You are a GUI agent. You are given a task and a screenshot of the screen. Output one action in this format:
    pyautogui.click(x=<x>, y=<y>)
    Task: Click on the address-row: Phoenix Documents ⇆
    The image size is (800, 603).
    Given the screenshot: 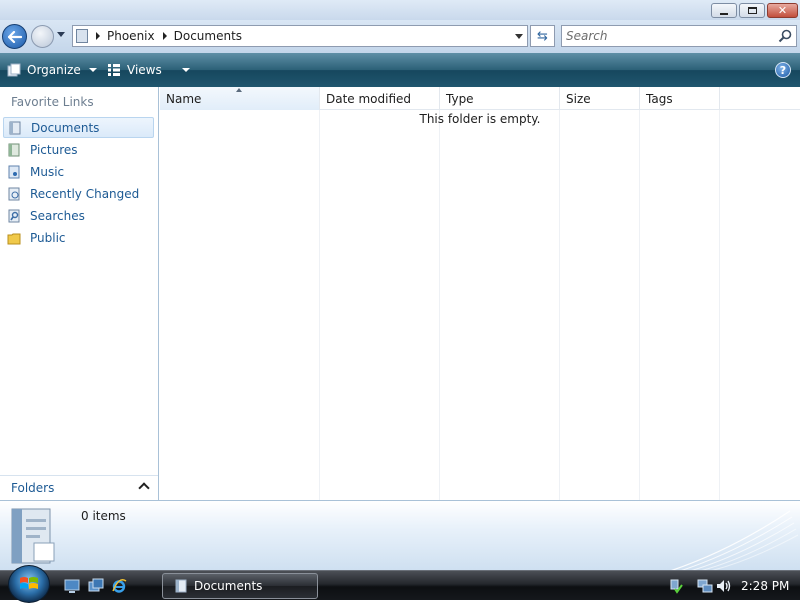 What is the action you would take?
    pyautogui.click(x=400, y=36)
    